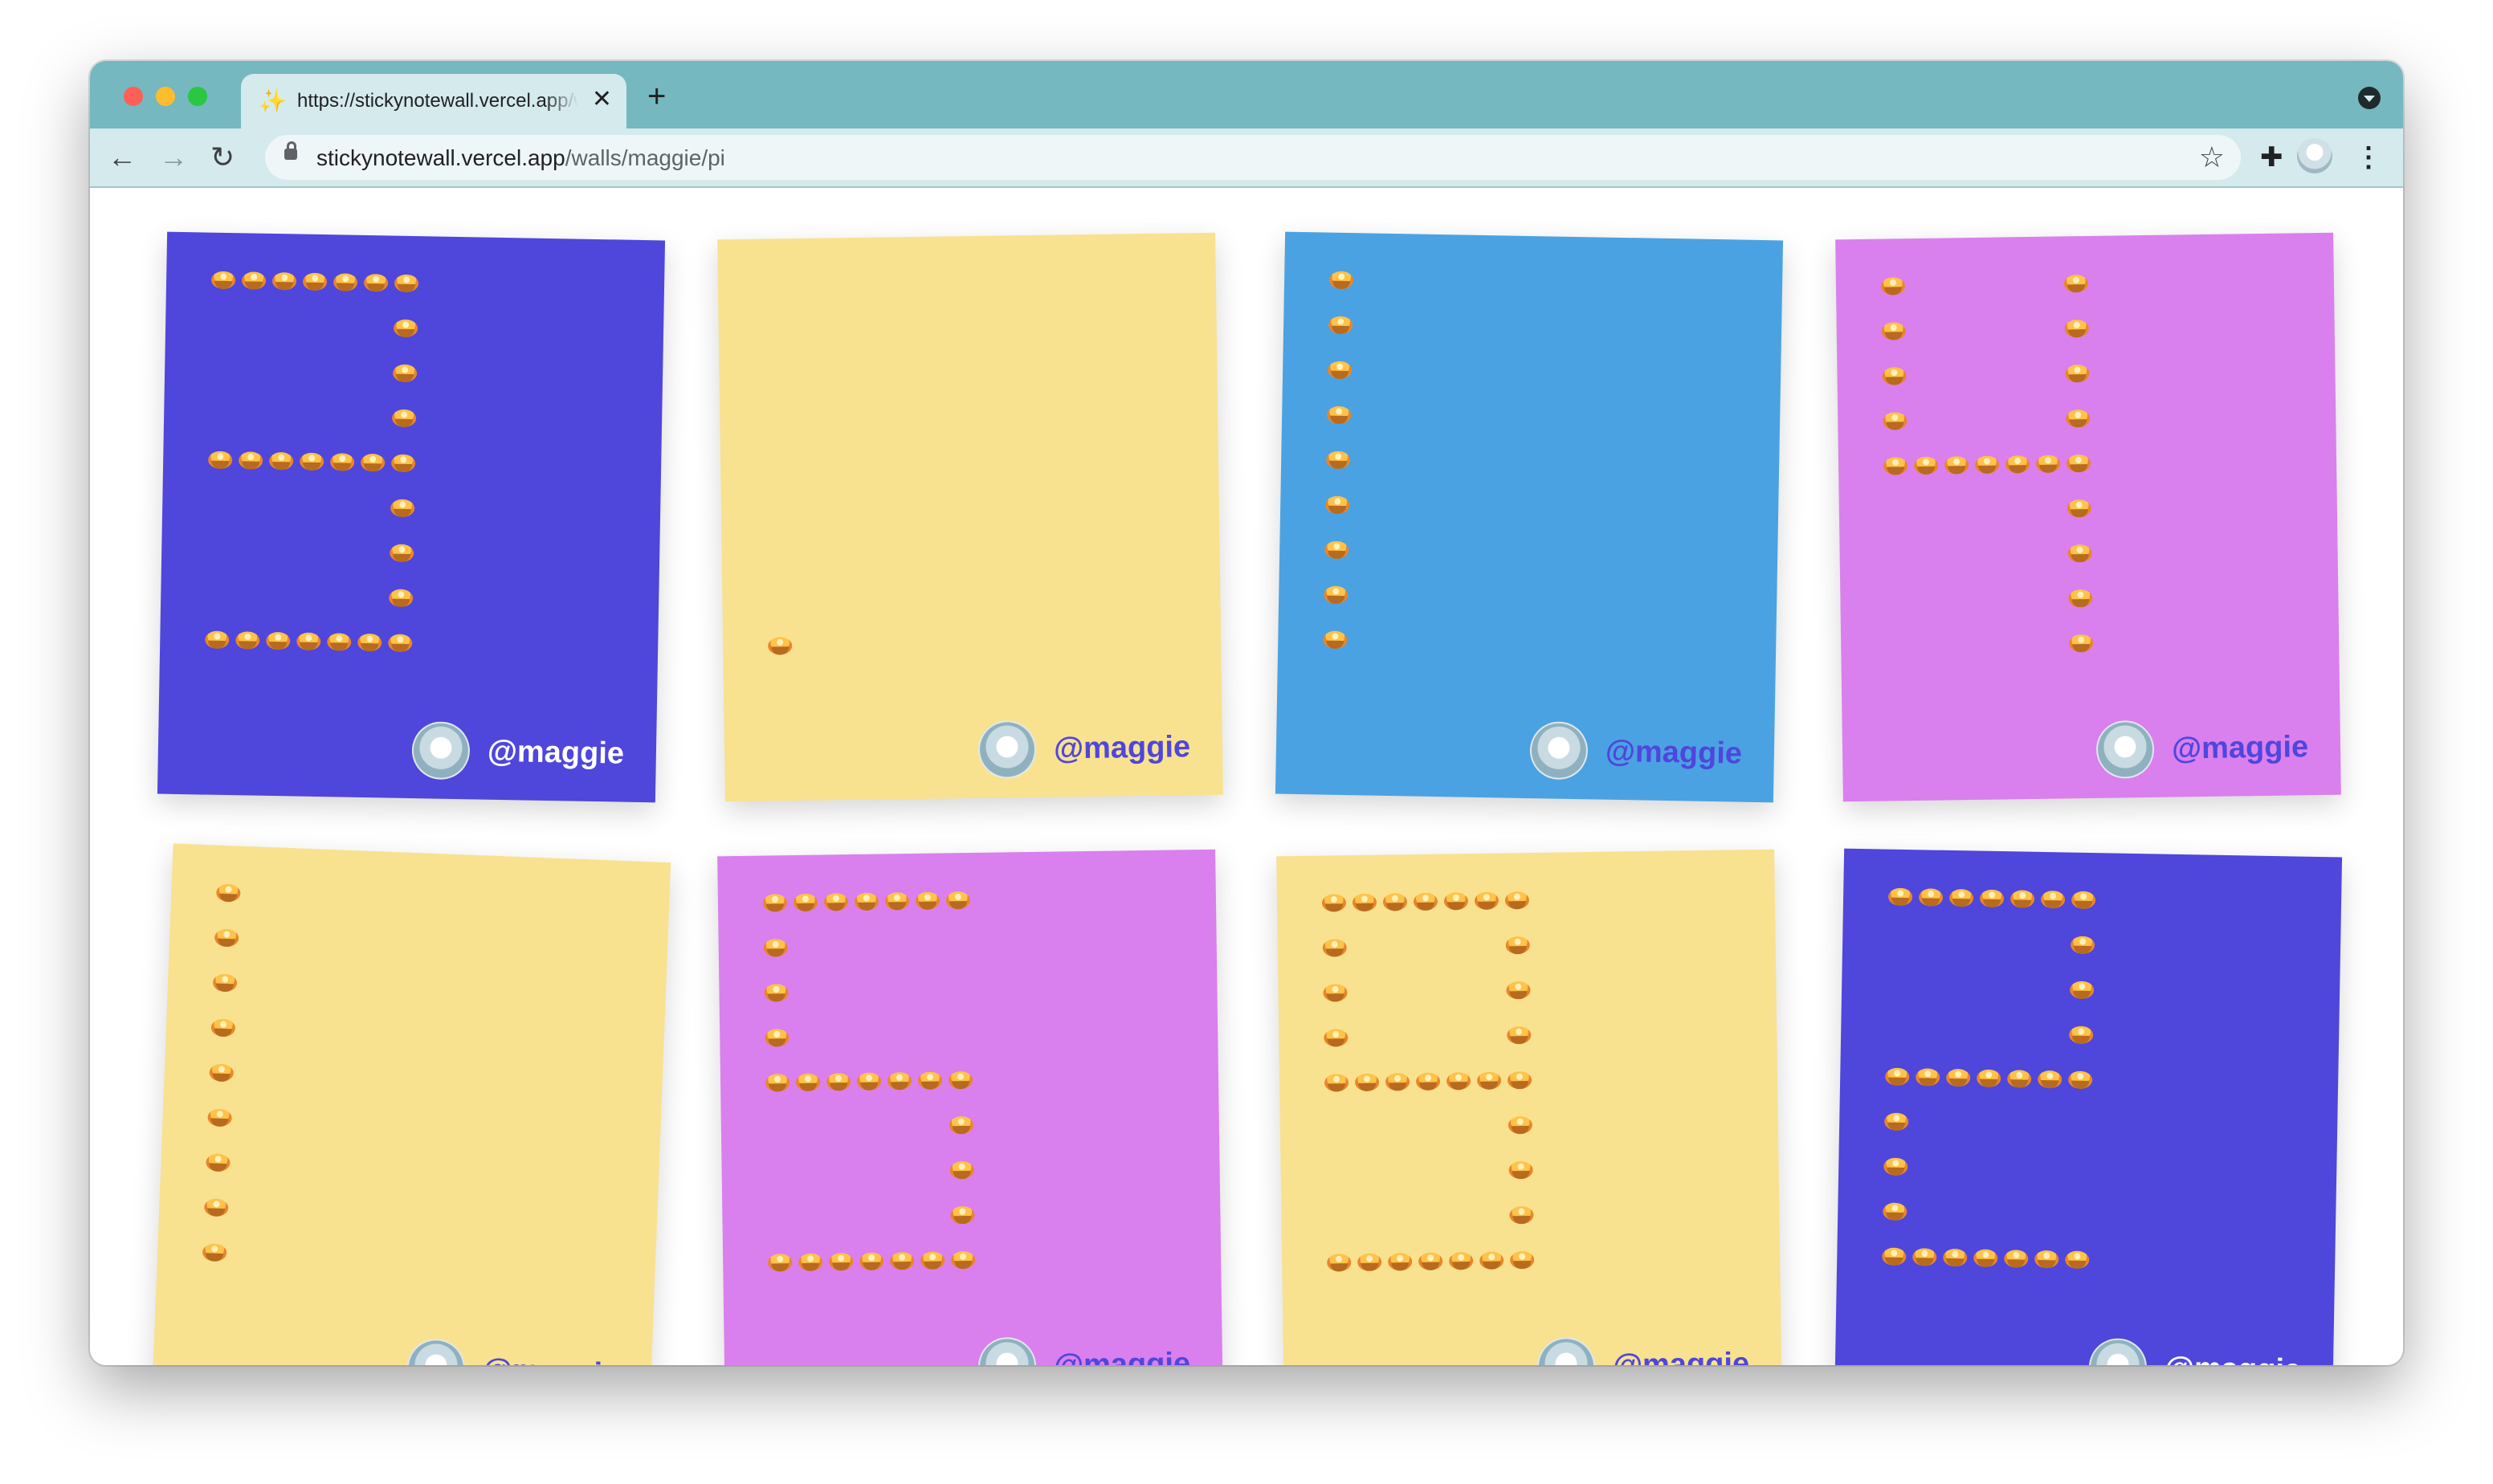 This screenshot has width=2493, height=1484. I want to click on tab-search-button, so click(2370, 98).